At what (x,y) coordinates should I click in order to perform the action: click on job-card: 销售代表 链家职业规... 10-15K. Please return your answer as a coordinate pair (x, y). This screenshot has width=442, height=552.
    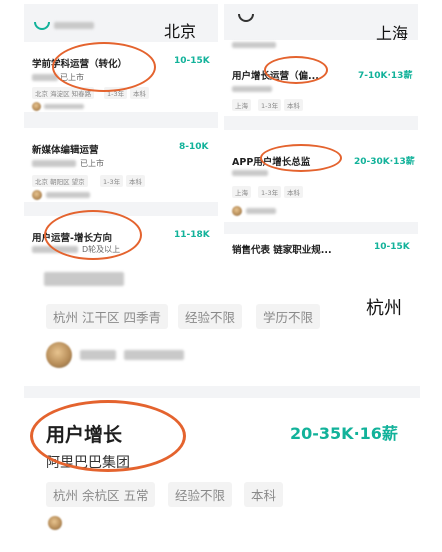
    Looking at the image, I should click on (321, 247).